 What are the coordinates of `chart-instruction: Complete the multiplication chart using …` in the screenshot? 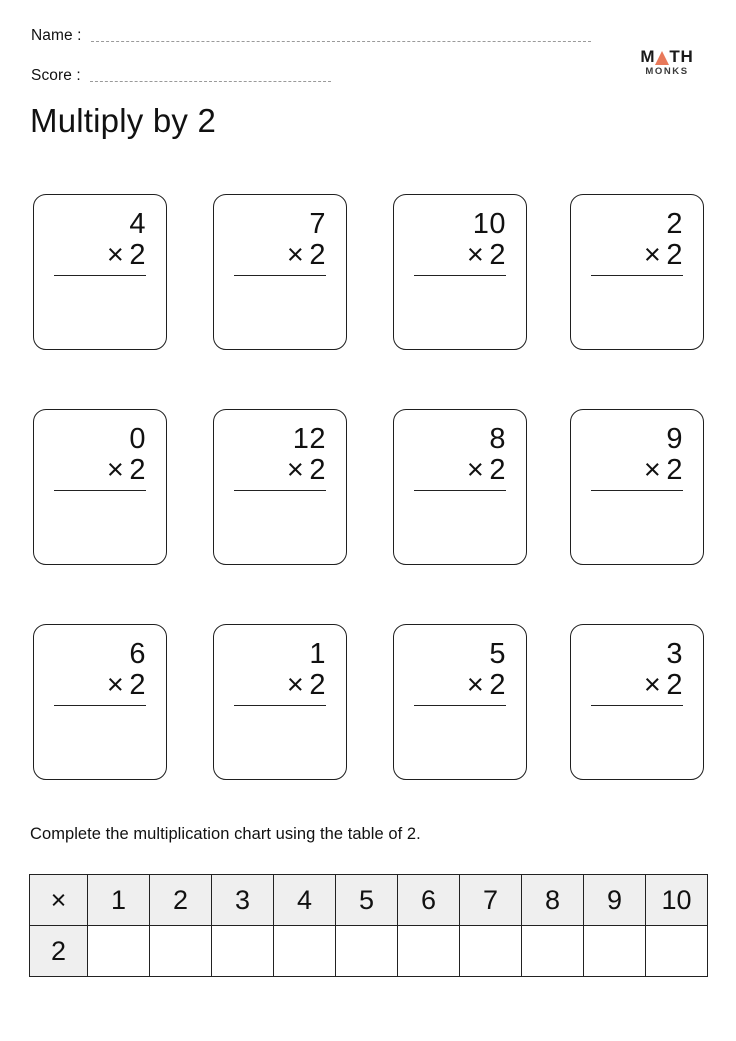 It's located at (225, 834).